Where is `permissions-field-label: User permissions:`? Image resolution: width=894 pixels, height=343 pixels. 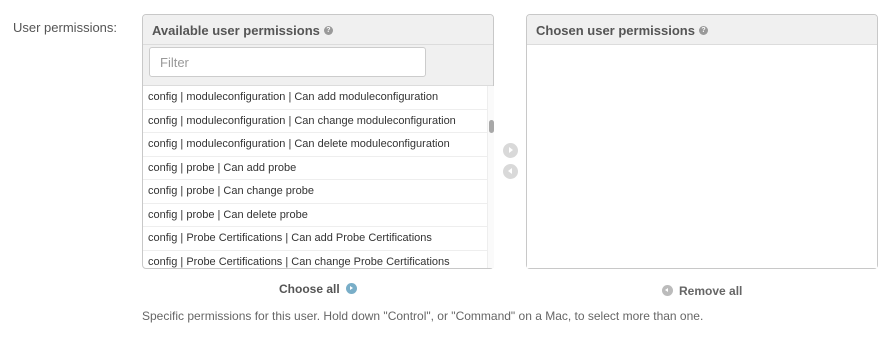 permissions-field-label: User permissions: is located at coordinates (65, 27).